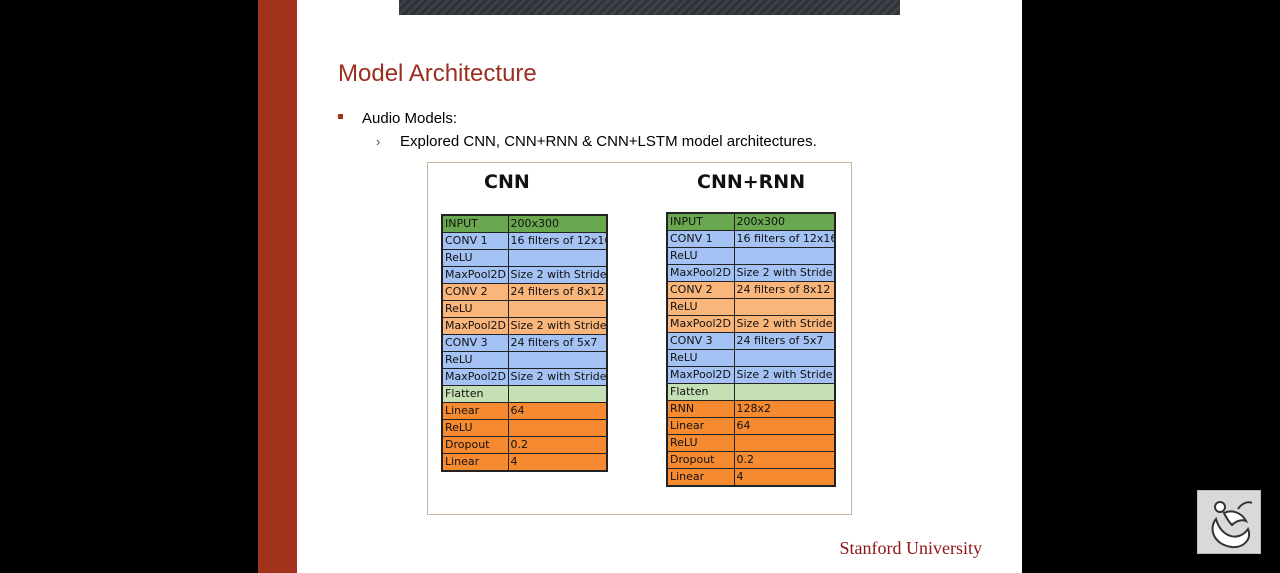  Describe the element at coordinates (751, 182) in the screenshot. I see `cnn-rnn-title: CNN+RNN` at that location.